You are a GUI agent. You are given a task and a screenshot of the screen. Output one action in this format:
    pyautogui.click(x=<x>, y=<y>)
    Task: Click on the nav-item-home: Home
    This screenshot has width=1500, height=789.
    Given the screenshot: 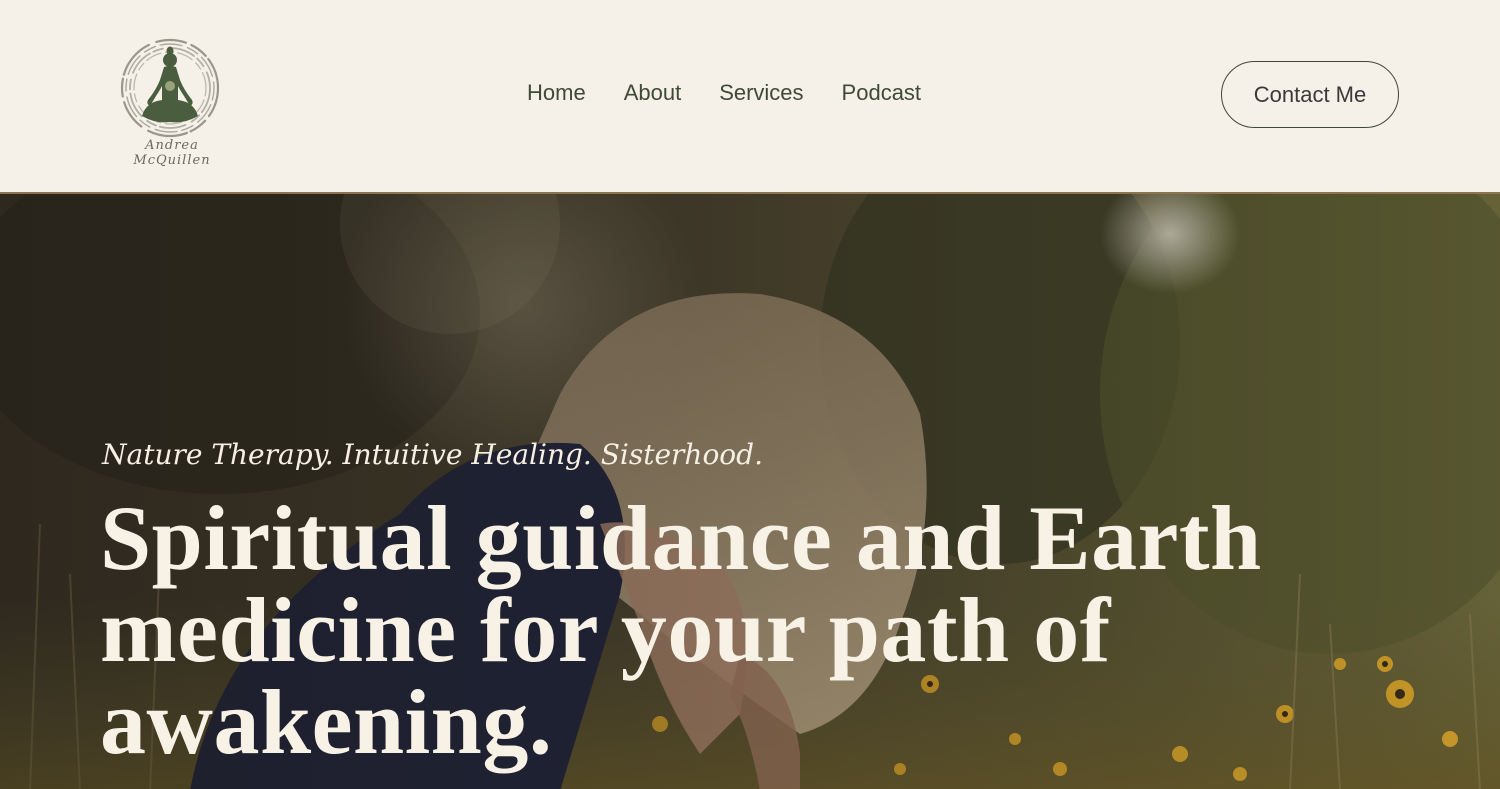 What is the action you would take?
    pyautogui.click(x=556, y=93)
    